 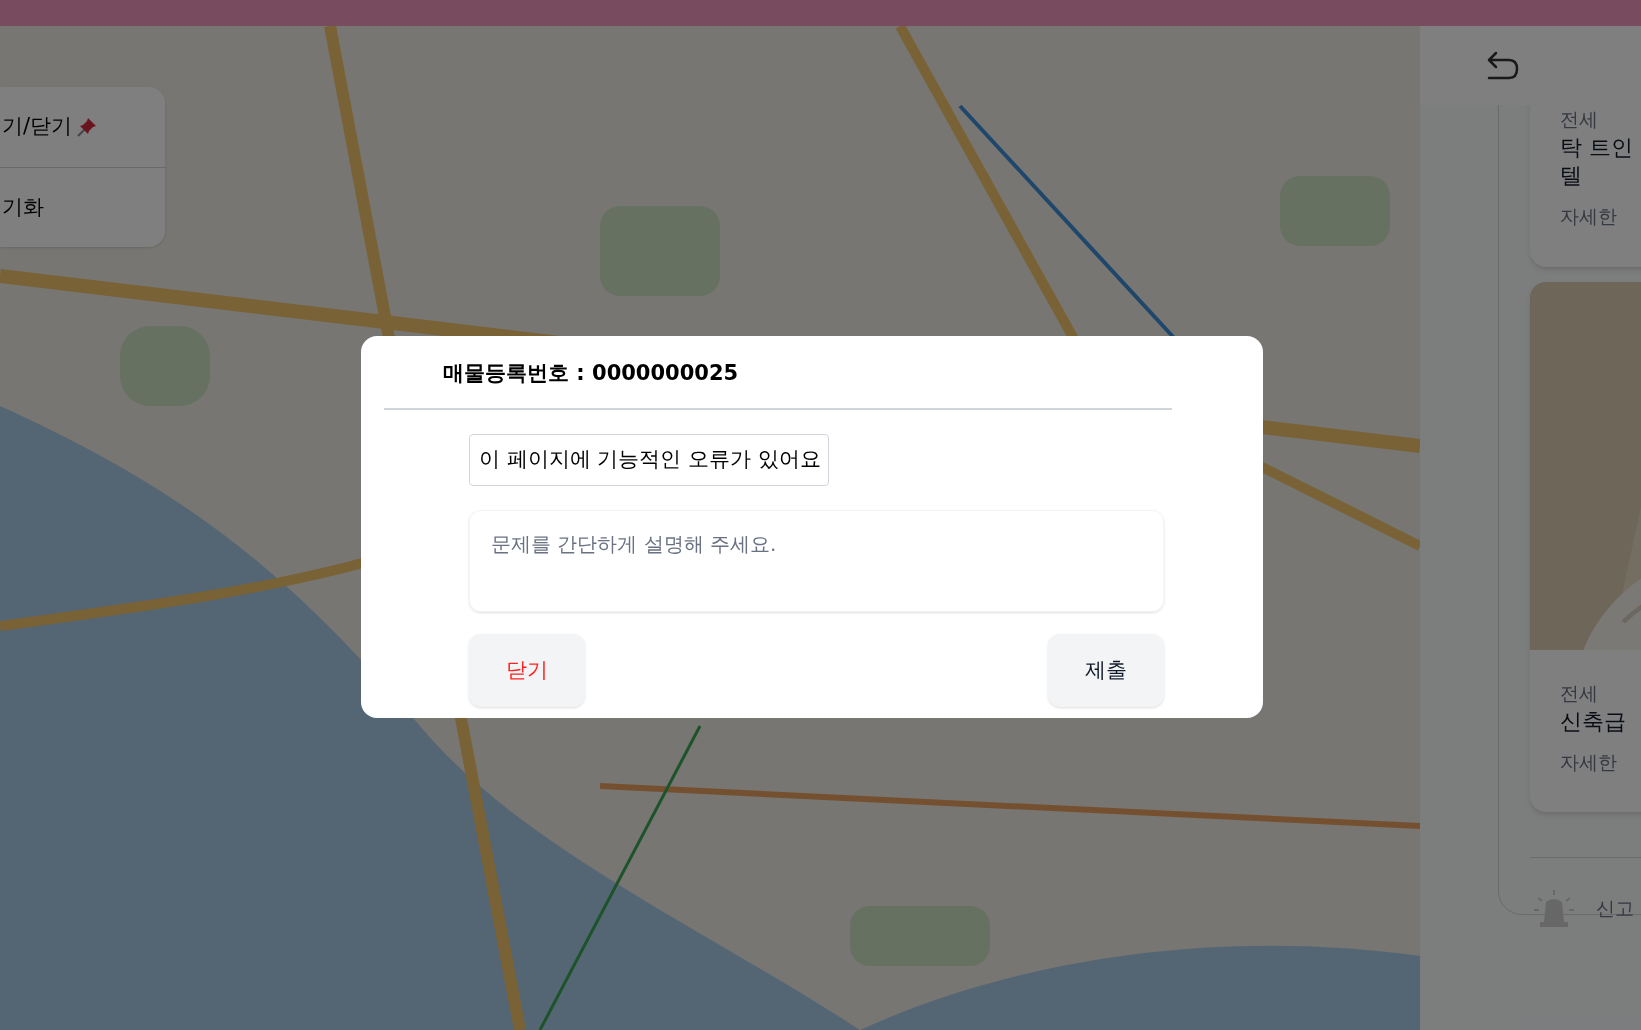 I want to click on listing-title: 탁 트인, so click(x=1596, y=148).